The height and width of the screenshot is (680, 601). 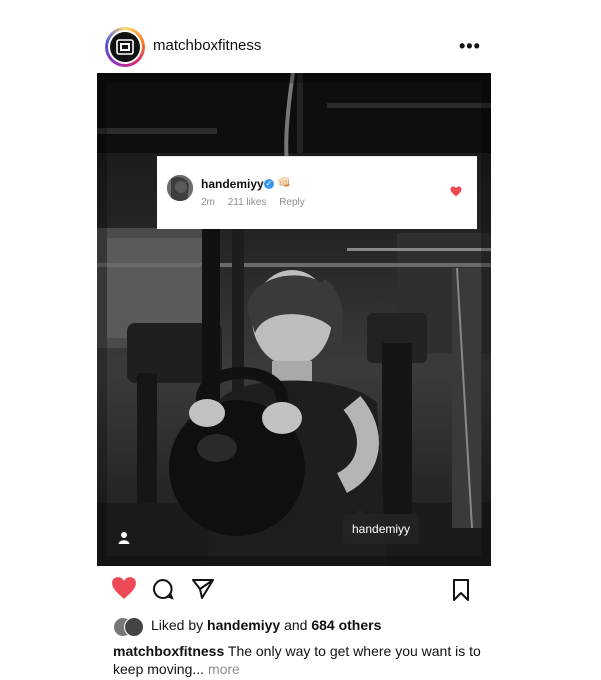 What do you see at coordinates (284, 183) in the screenshot?
I see `comment-emoji: 👊🏻` at bounding box center [284, 183].